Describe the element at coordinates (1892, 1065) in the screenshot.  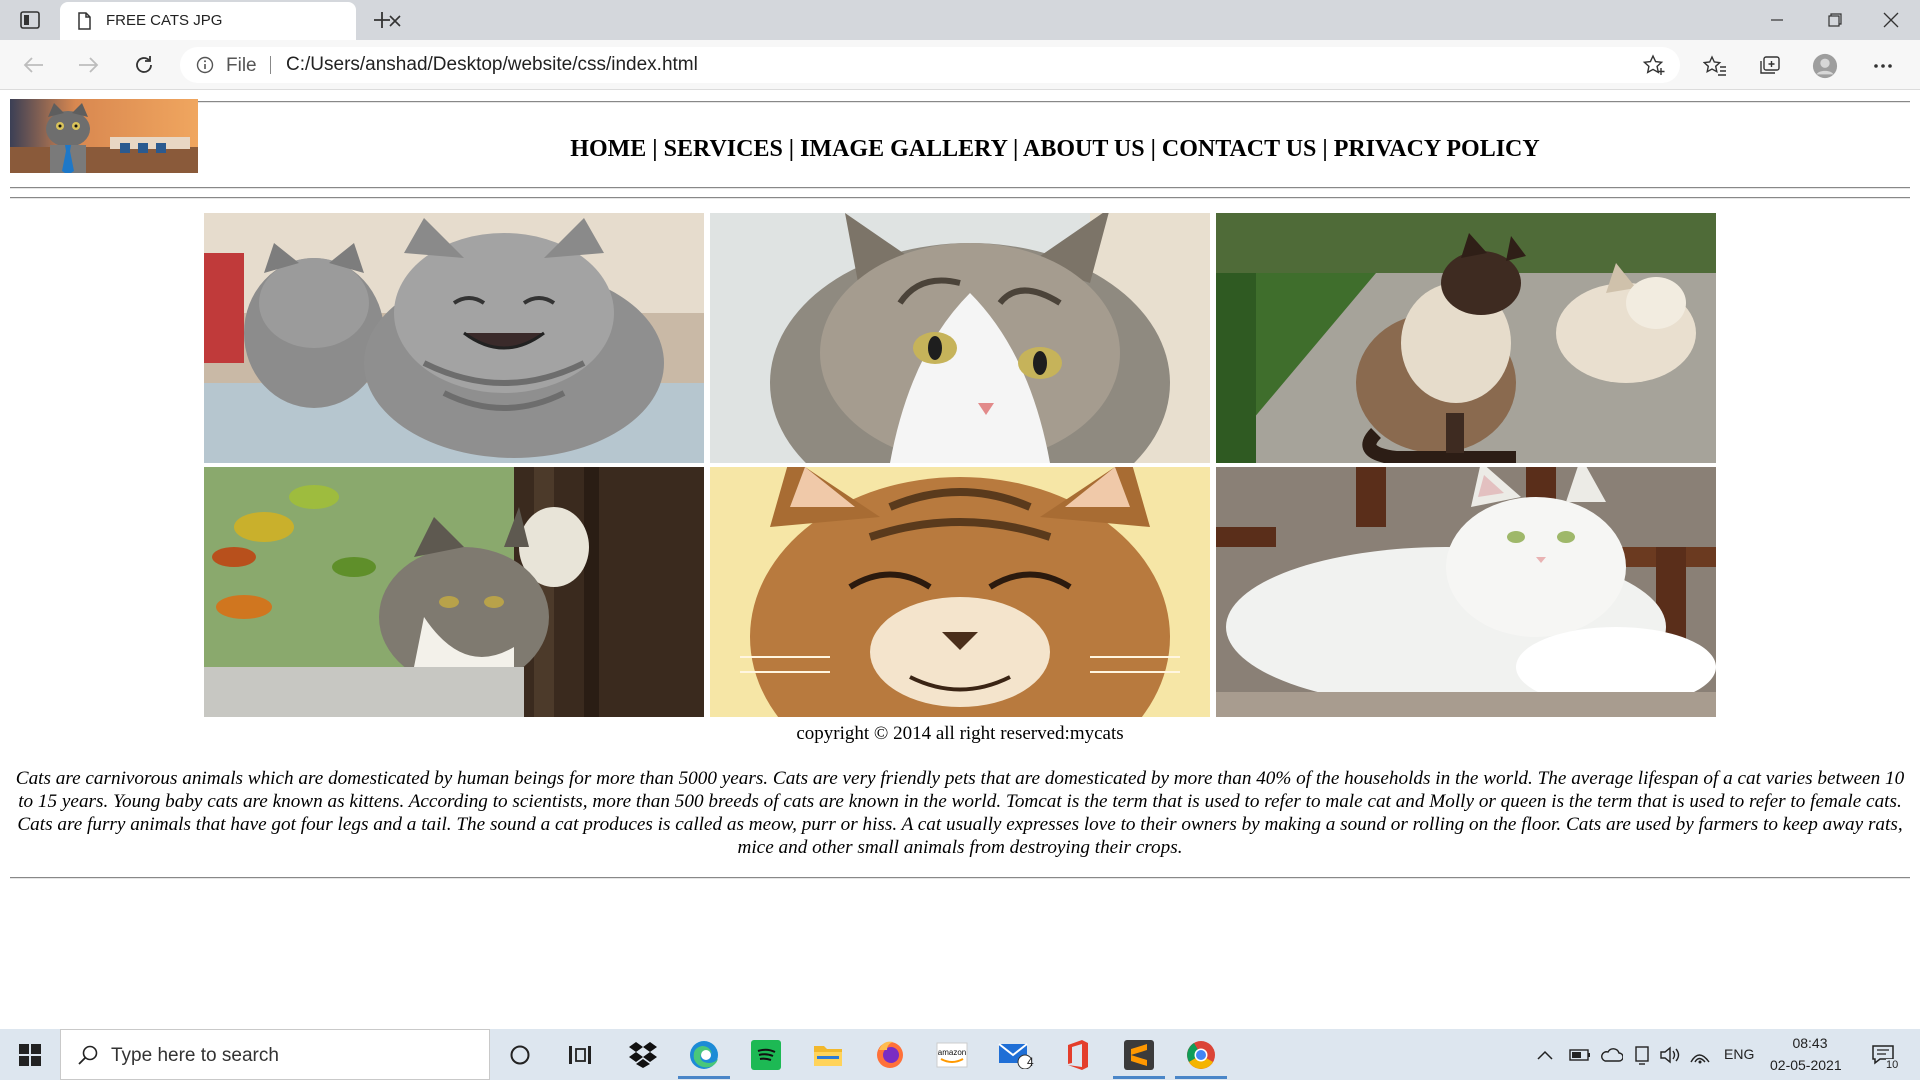
I see `notification-count-badge: 10` at that location.